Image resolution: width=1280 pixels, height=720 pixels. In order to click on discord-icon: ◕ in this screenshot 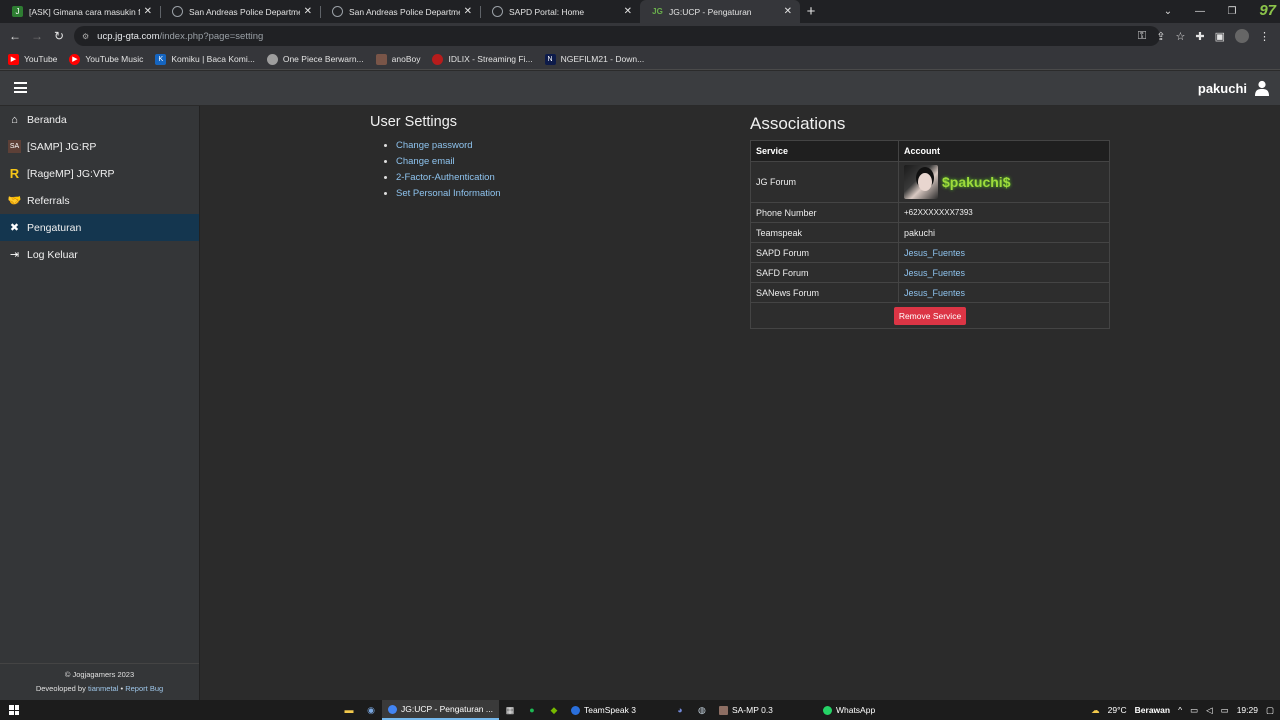, I will do `click(680, 710)`.